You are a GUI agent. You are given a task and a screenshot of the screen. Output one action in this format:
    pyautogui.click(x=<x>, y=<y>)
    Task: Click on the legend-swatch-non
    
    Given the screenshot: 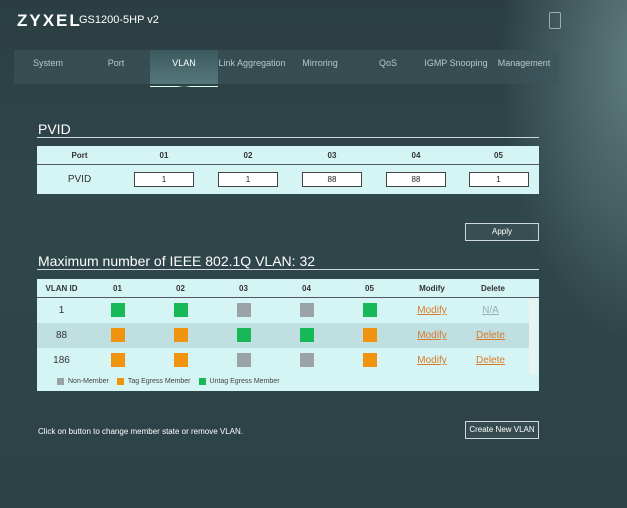 What is the action you would take?
    pyautogui.click(x=60, y=381)
    